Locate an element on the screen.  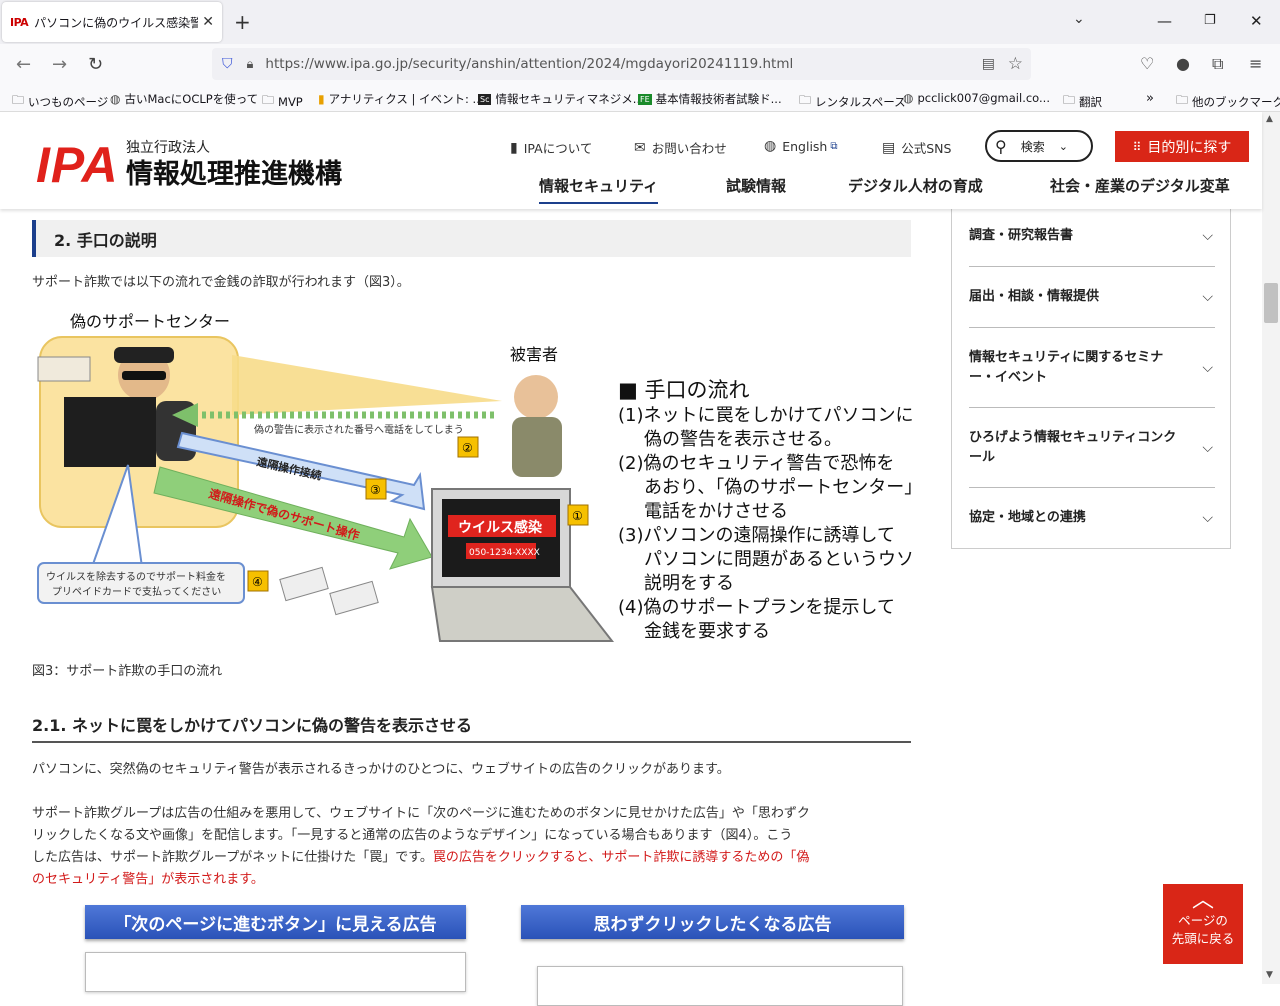
fe-icon: FE is located at coordinates (645, 99).